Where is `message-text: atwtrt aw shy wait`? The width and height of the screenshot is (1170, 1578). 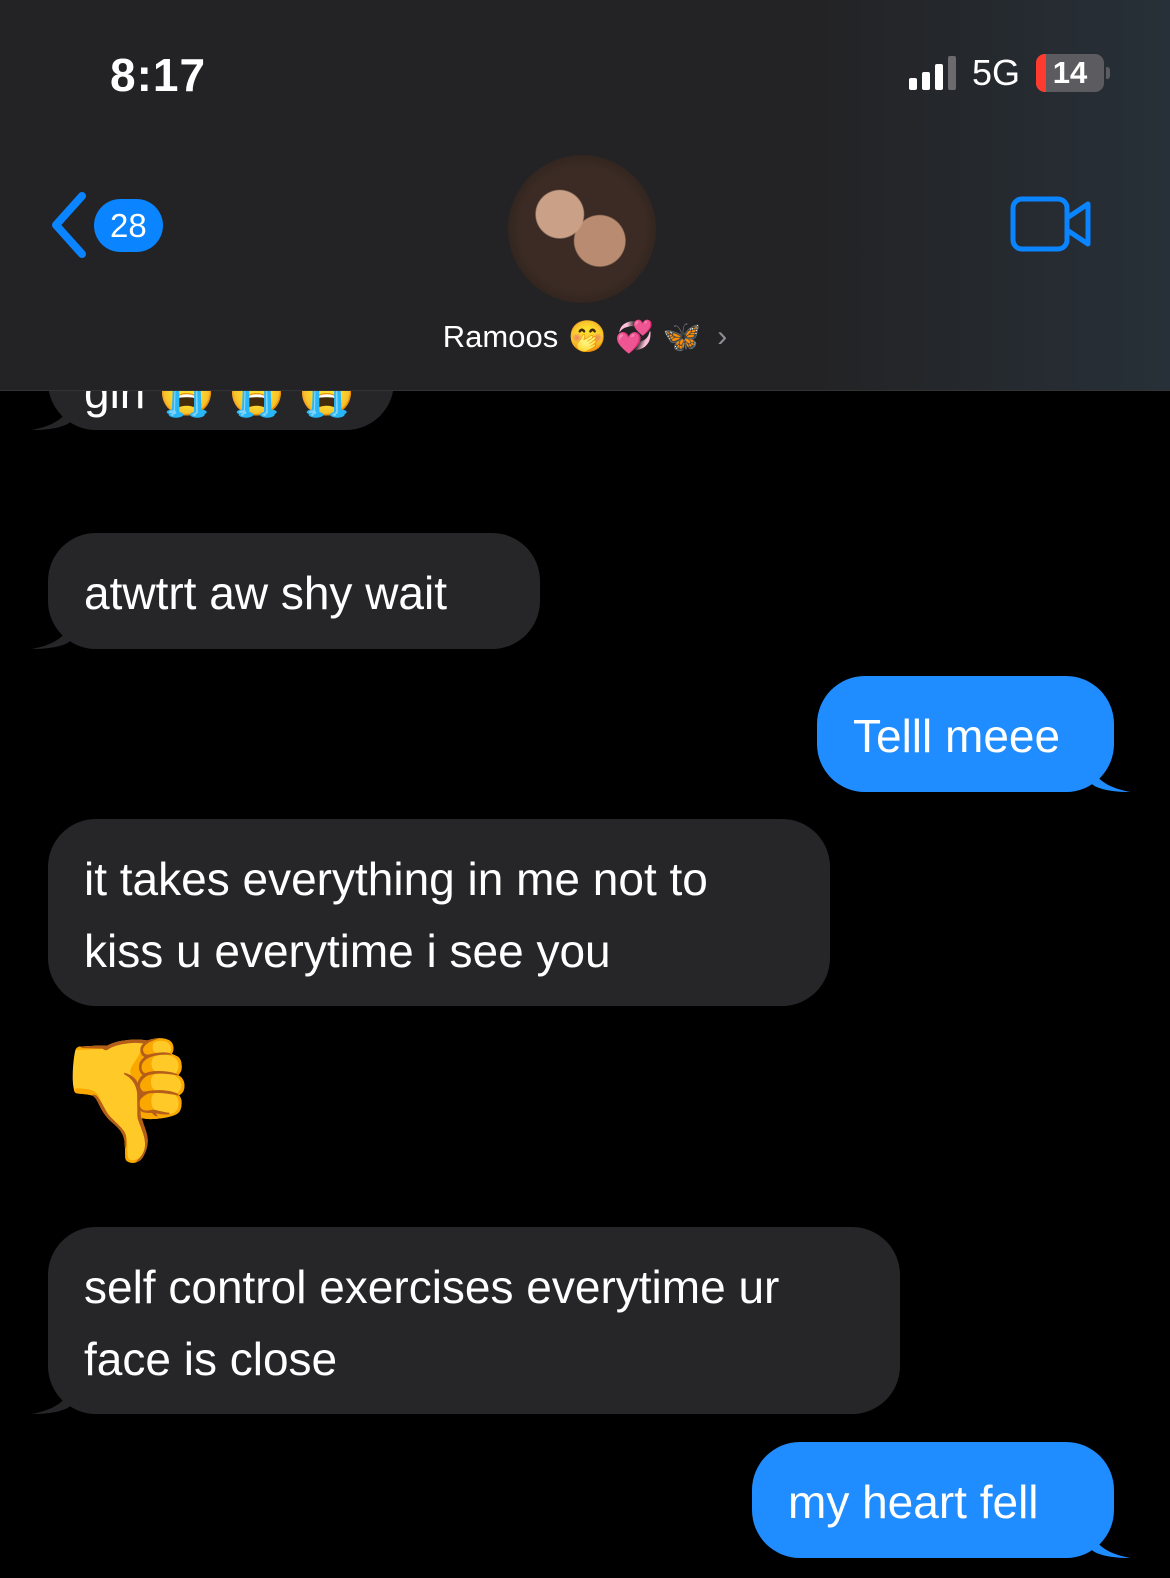
message-text: atwtrt aw shy wait is located at coordinates (265, 593).